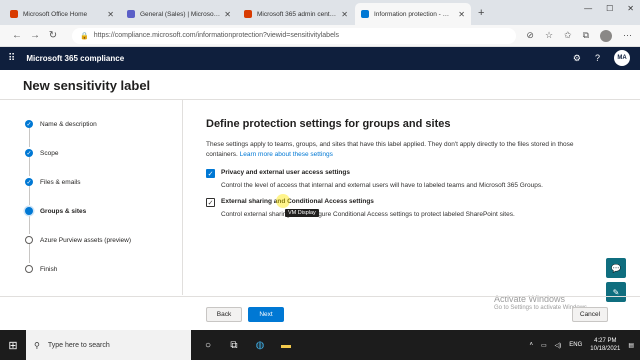 This screenshot has width=640, height=360. Describe the element at coordinates (579, 35) in the screenshot. I see `browser-tools: ⊘ ☆ ✩ ⧉ ⋯` at that location.